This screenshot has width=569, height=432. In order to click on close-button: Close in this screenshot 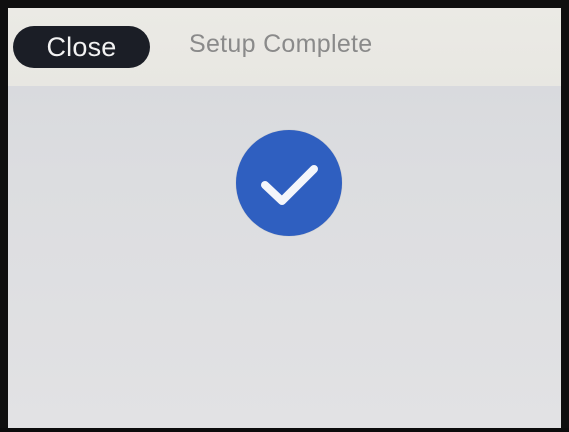, I will do `click(81, 47)`.